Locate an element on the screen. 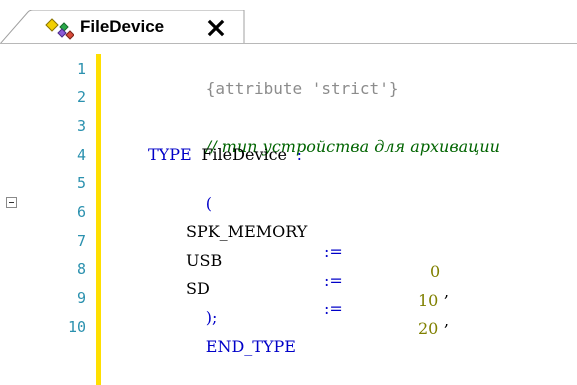  change-marker-bar is located at coordinates (98, 219).